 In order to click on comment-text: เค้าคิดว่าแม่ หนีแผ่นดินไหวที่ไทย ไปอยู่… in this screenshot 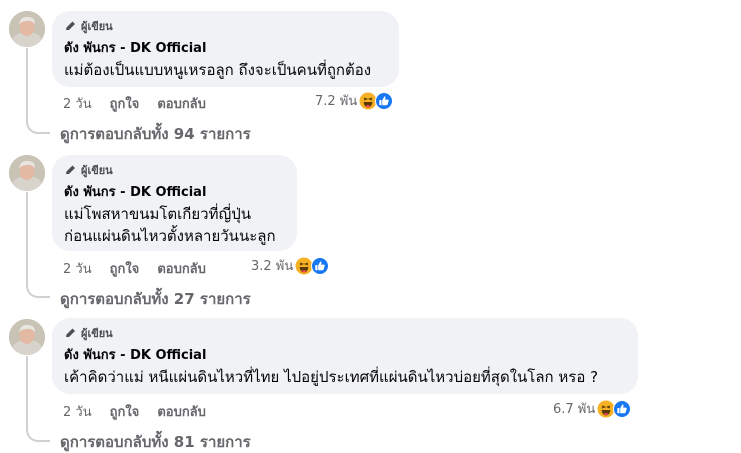, I will do `click(345, 377)`.